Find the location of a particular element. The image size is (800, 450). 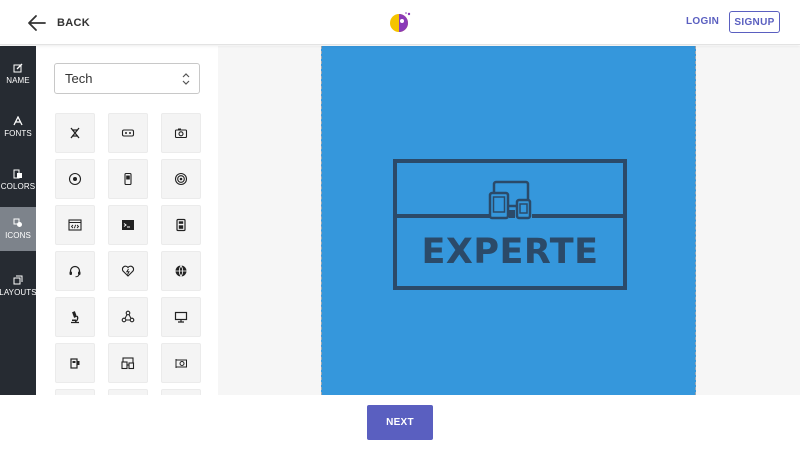

usb-device-icon-tile is located at coordinates (75, 363).